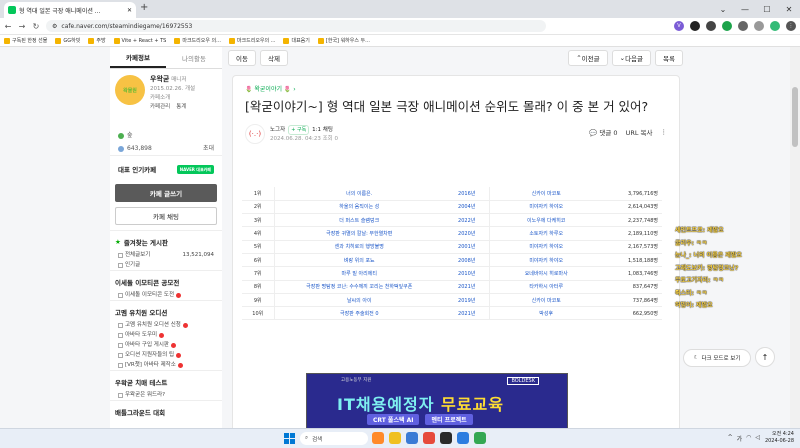 The image size is (800, 448). Describe the element at coordinates (138, 57) in the screenshot. I see `tab-cafe-info: 카페정보` at that location.